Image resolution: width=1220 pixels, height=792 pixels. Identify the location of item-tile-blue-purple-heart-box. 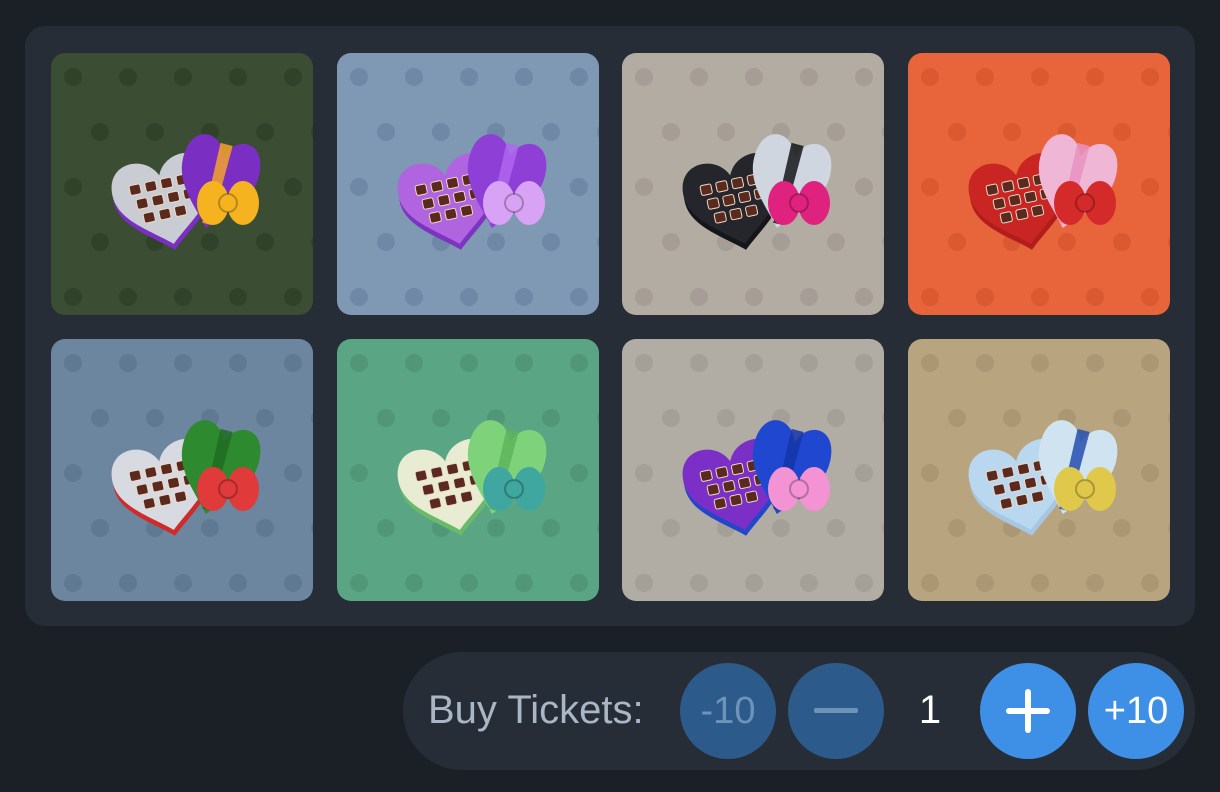
(753, 470).